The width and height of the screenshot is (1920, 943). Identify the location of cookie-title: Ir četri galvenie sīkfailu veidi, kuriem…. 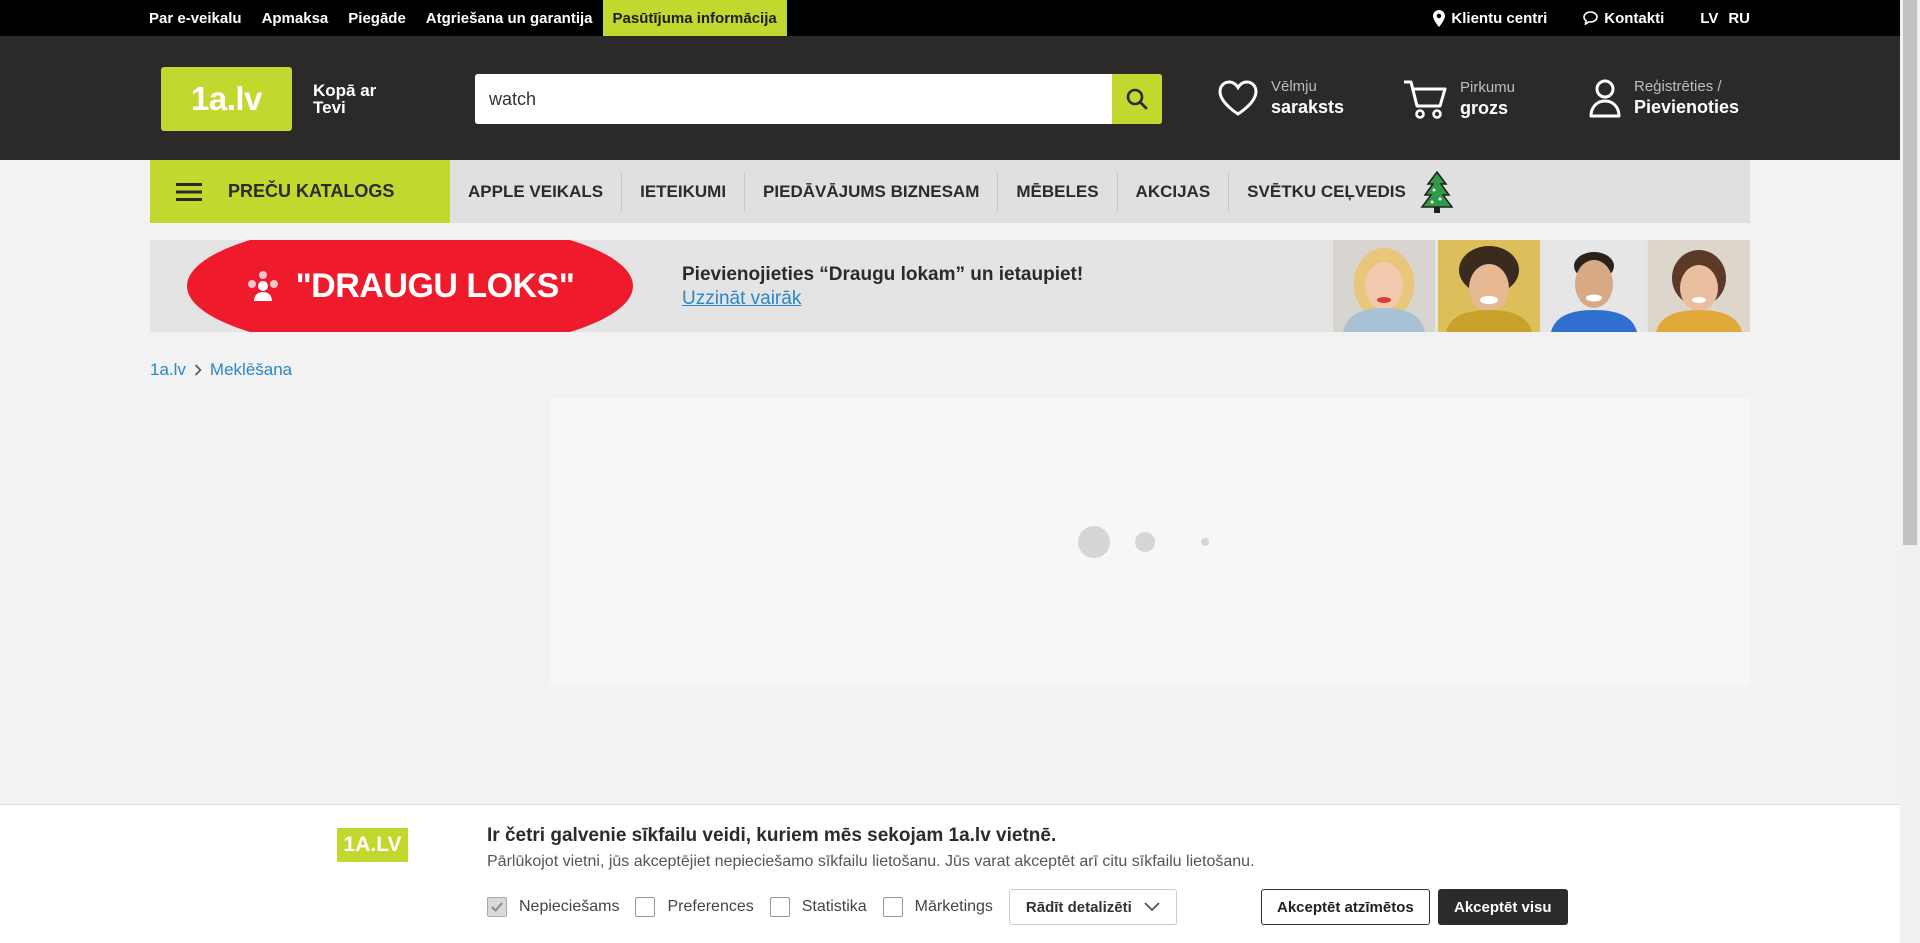
(772, 835).